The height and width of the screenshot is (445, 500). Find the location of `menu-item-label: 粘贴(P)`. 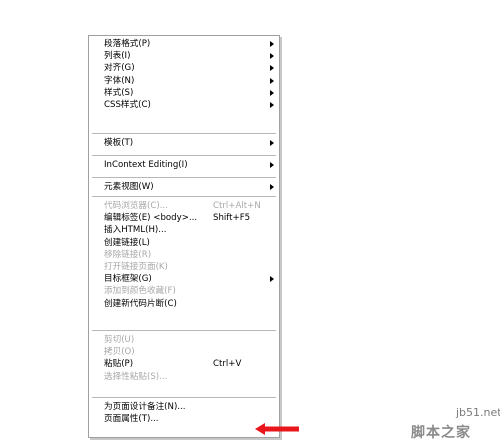

menu-item-label: 粘贴(P) is located at coordinates (119, 364).